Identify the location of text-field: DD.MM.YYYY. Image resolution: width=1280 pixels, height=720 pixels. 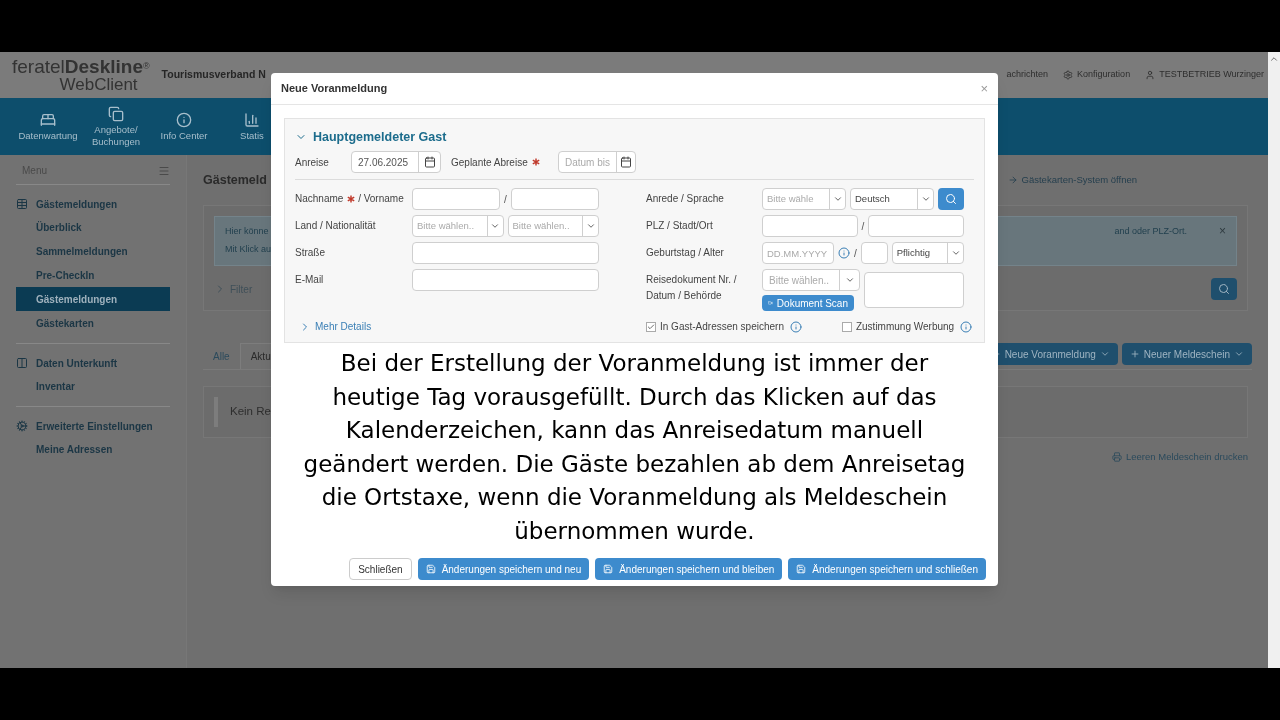
(798, 253).